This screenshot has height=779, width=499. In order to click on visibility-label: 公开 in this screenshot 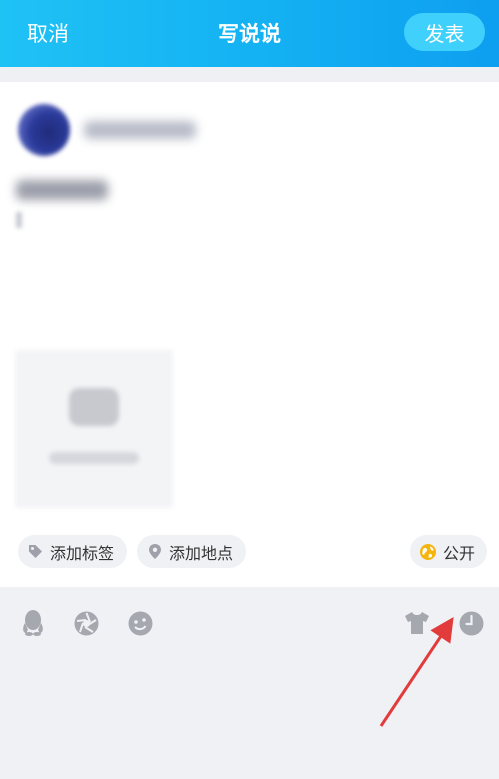, I will do `click(459, 553)`.